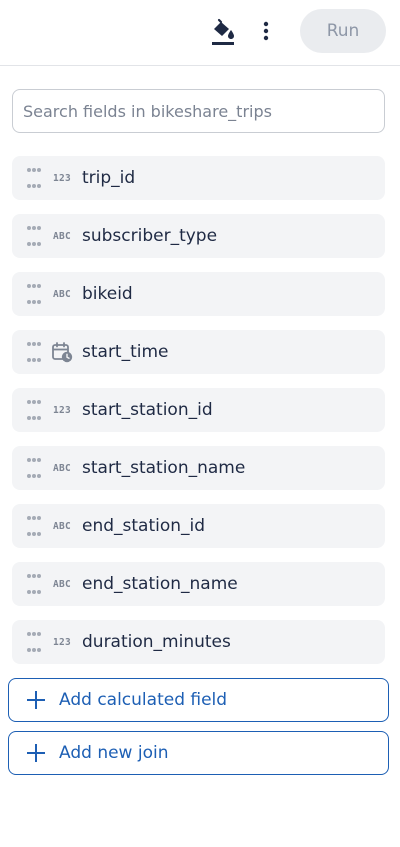 The height and width of the screenshot is (847, 400). I want to click on field-name: duration_minutes, so click(156, 642).